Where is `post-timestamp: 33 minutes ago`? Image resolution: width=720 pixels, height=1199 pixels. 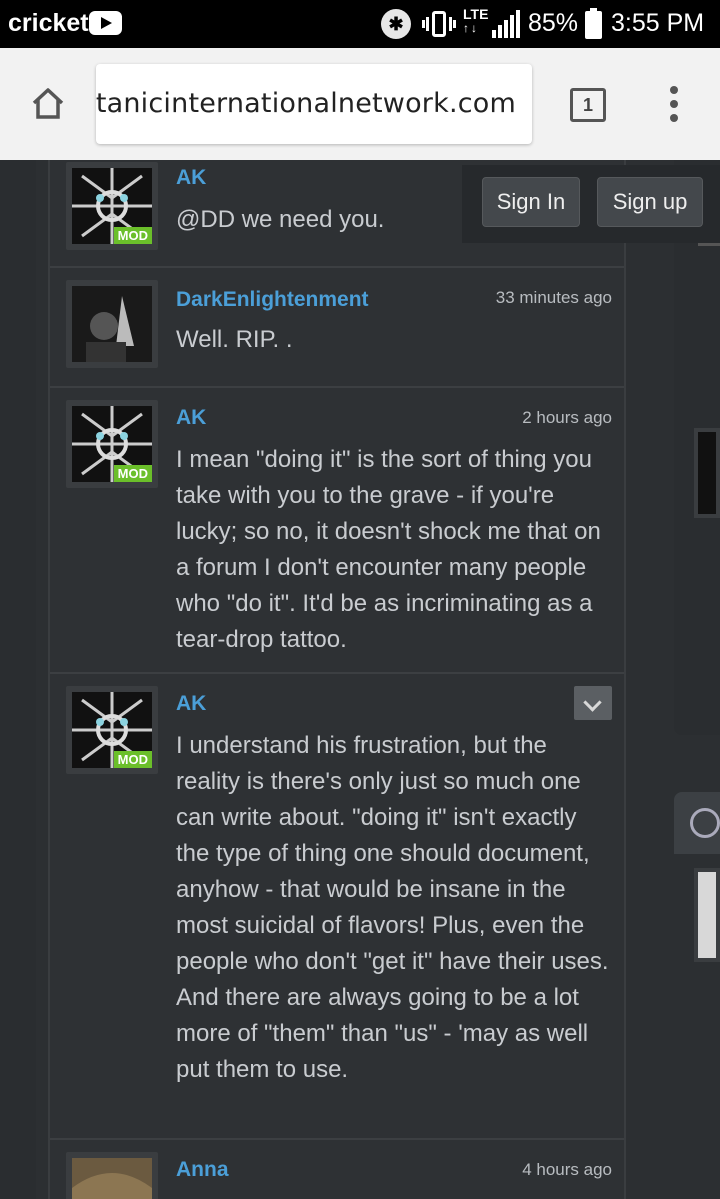
post-timestamp: 33 minutes ago is located at coordinates (553, 297).